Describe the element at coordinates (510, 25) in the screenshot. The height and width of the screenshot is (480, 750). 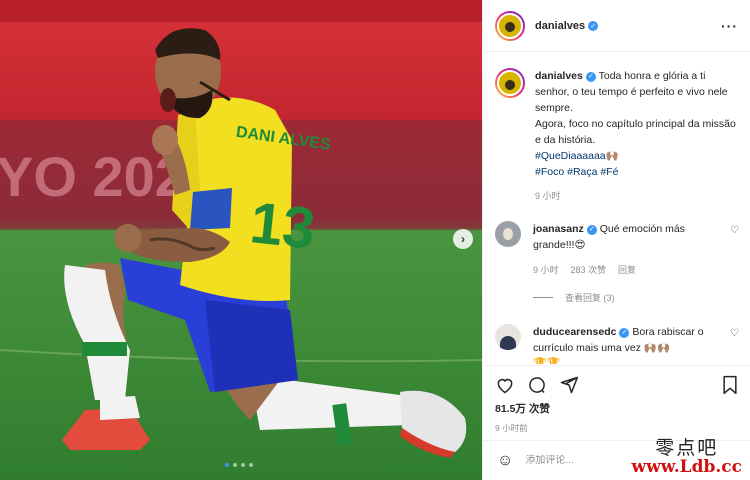
I see `author-avatar` at that location.